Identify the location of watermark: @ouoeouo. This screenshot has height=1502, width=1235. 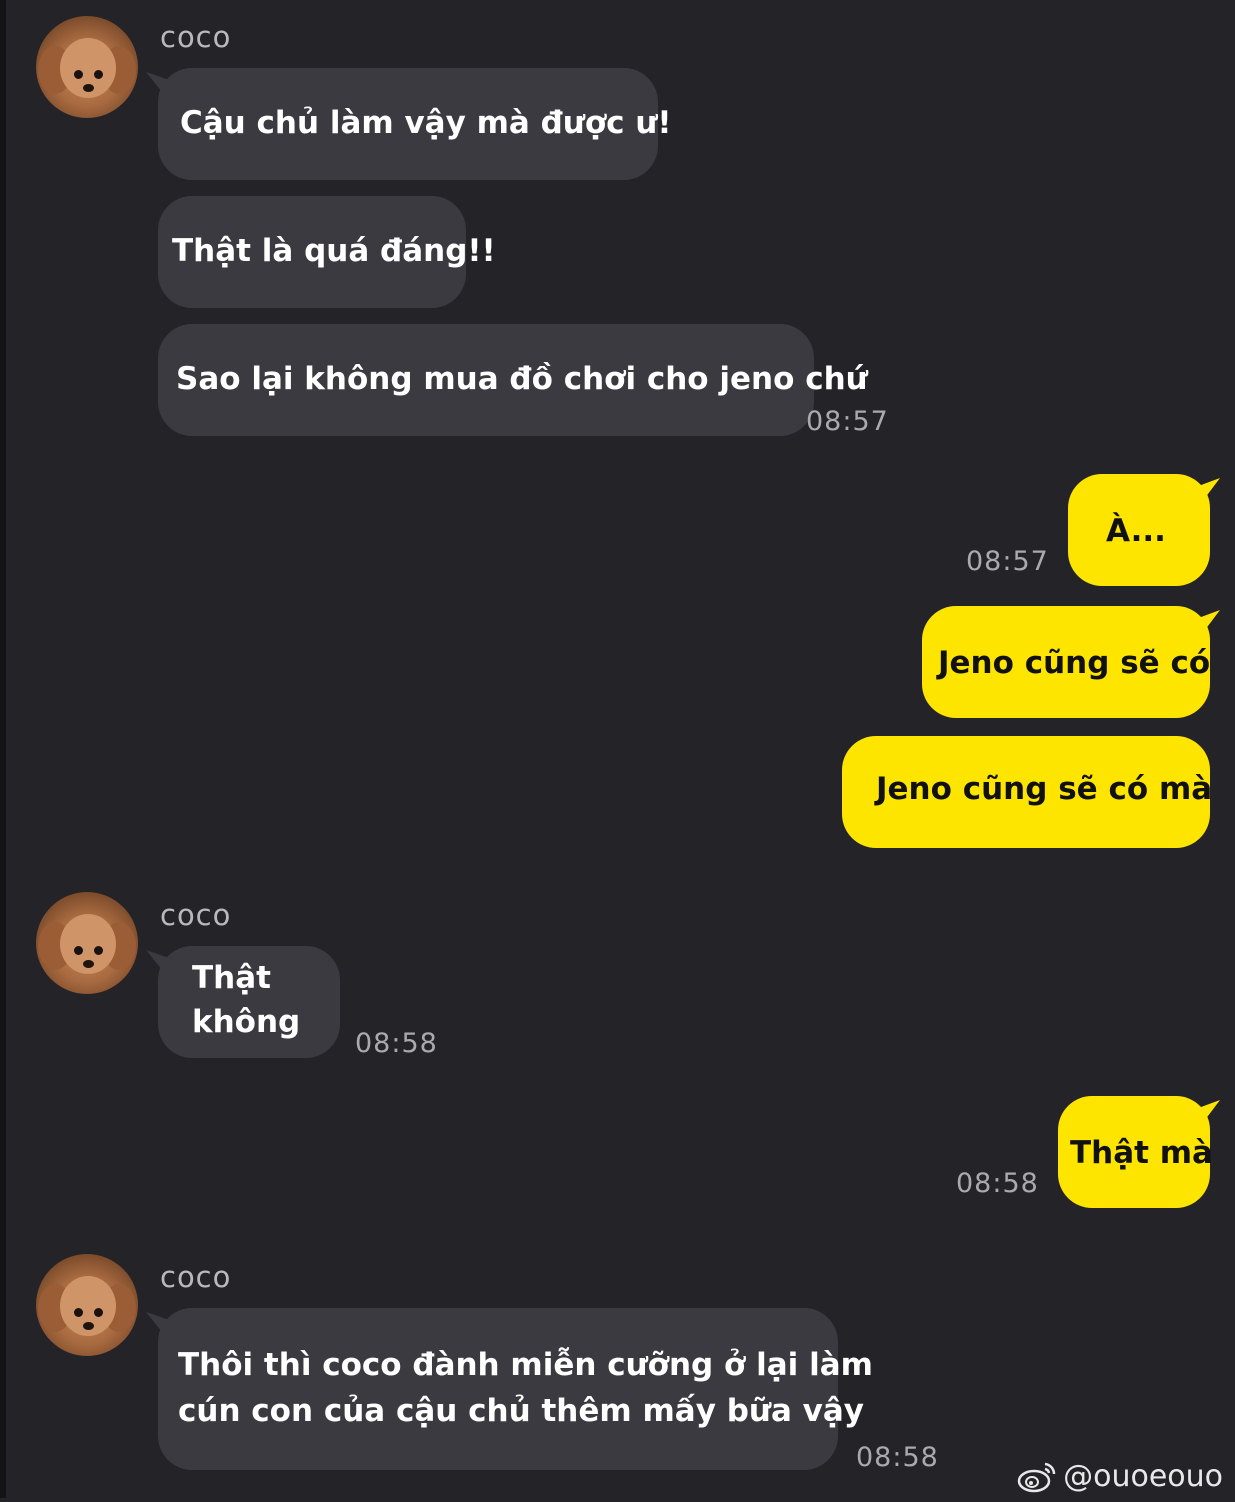
(1120, 1476).